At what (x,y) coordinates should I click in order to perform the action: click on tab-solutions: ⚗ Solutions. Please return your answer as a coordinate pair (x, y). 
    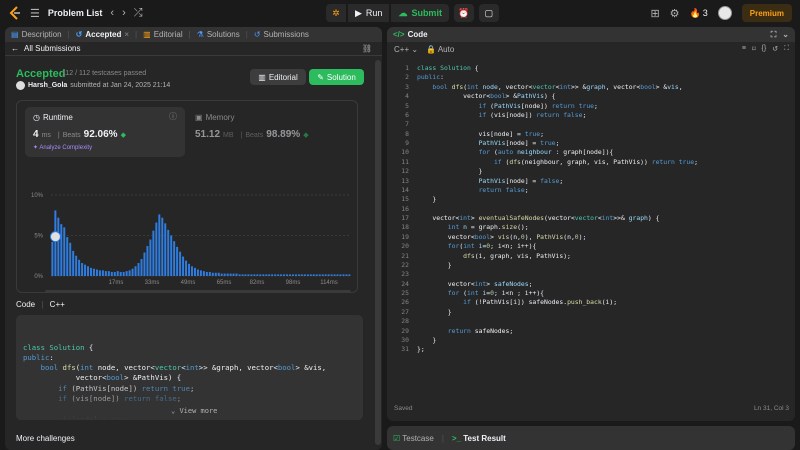
    Looking at the image, I should click on (218, 34).